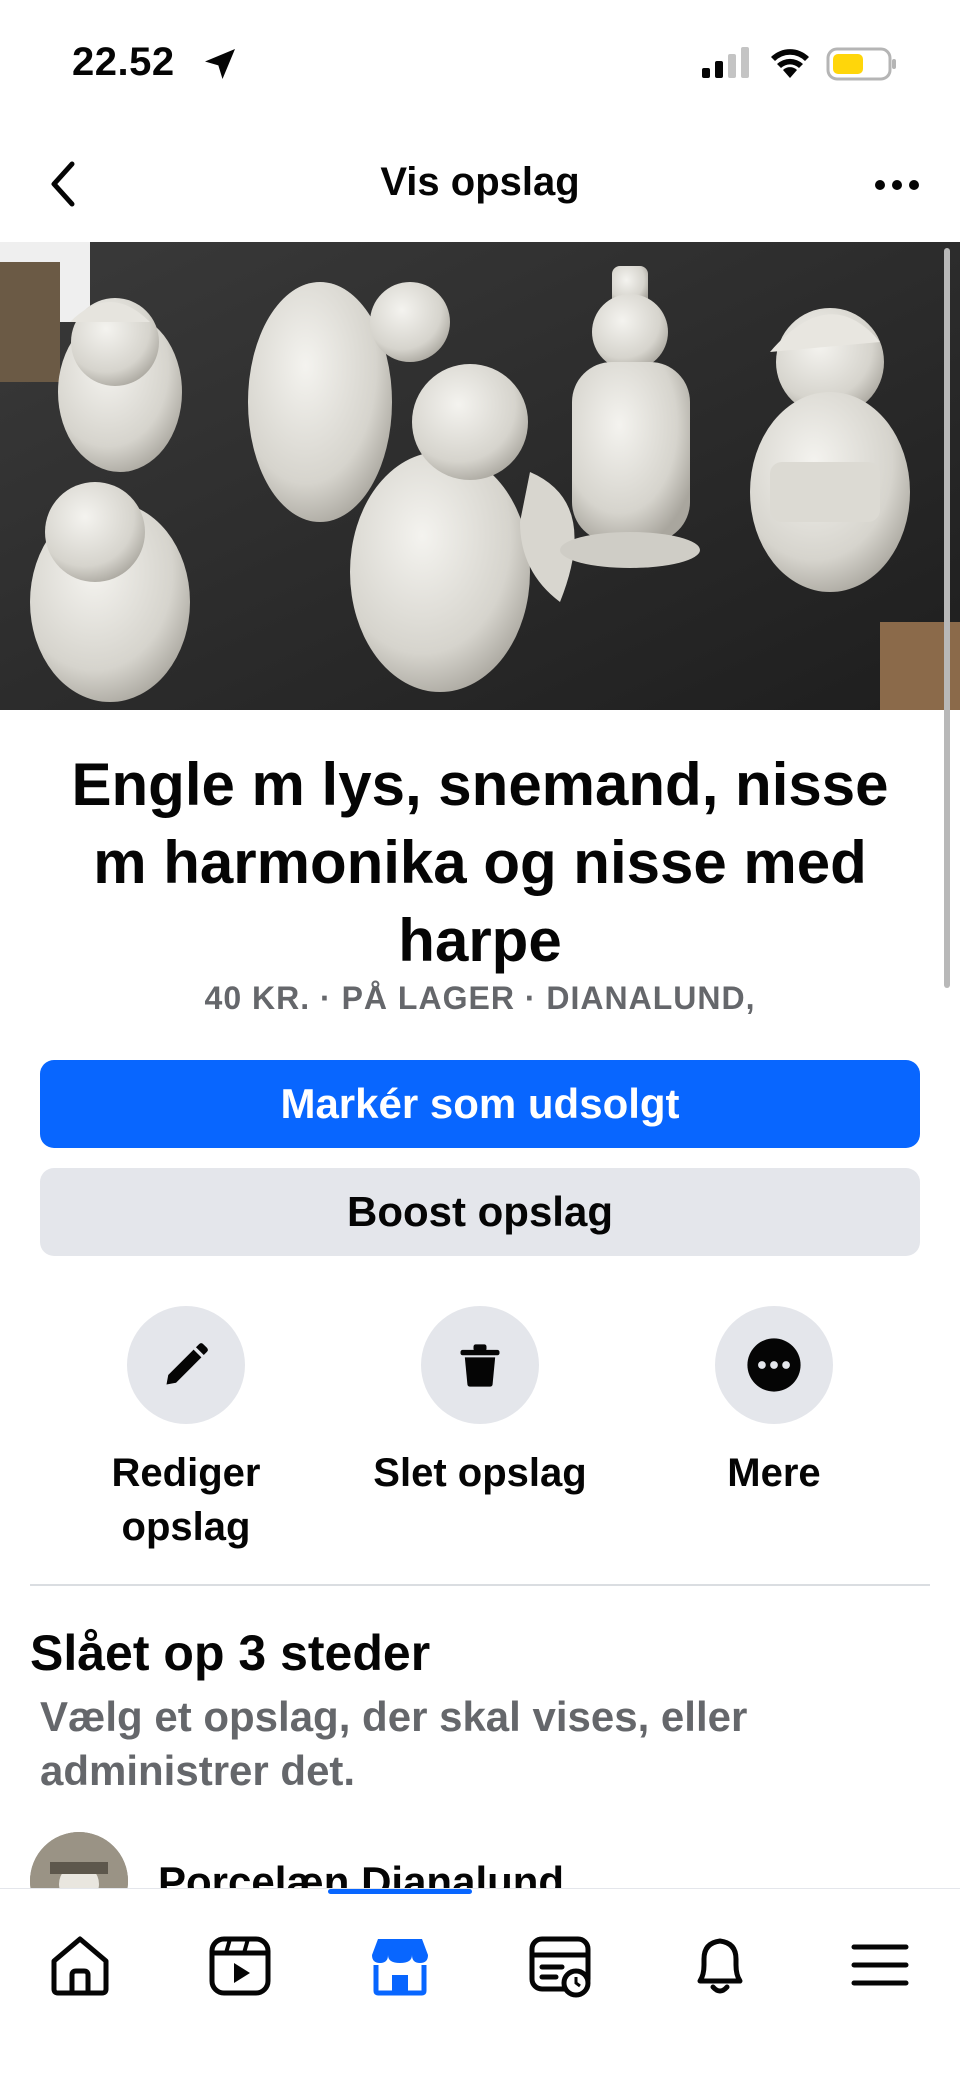  What do you see at coordinates (480, 1473) in the screenshot?
I see `delete-listing-label: Slet opslag` at bounding box center [480, 1473].